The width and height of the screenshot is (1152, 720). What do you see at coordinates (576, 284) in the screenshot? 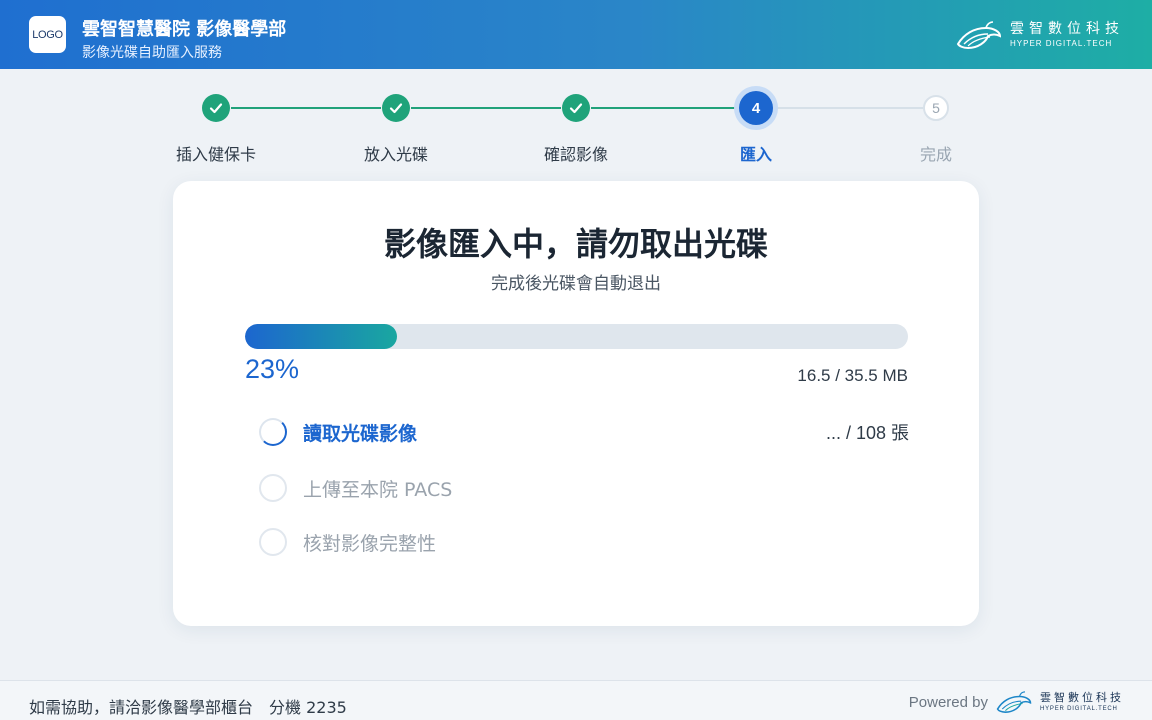
I see `card-subtitle: 完成後光碟會自動退出` at bounding box center [576, 284].